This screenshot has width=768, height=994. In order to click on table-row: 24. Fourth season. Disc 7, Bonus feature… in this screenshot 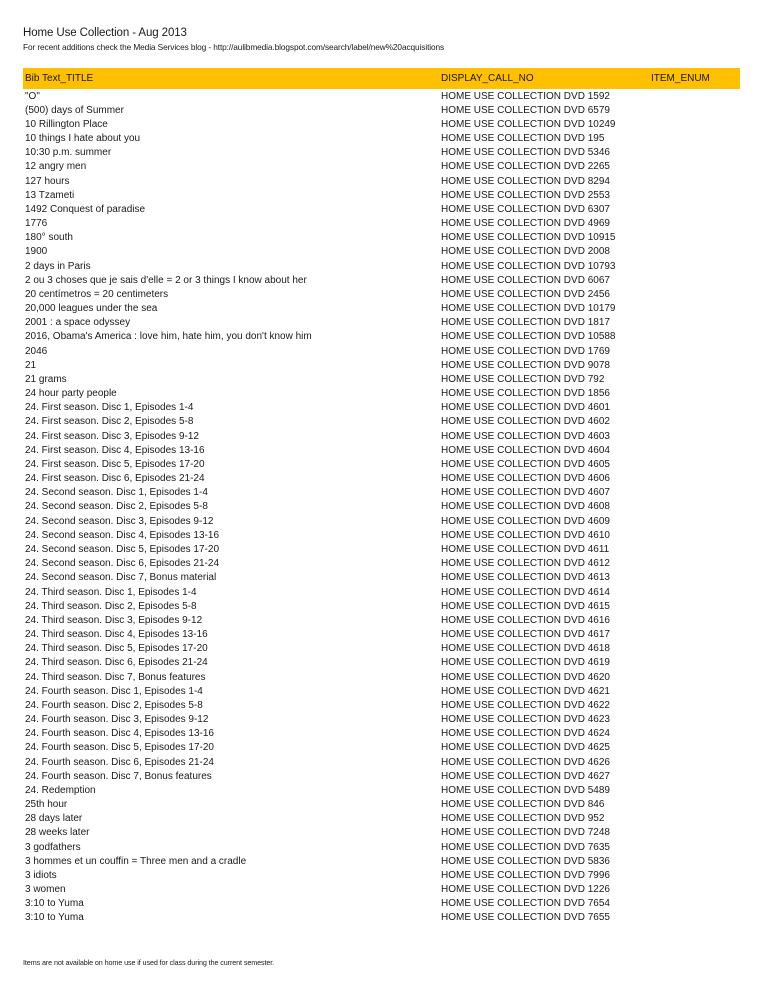, I will do `click(384, 777)`.